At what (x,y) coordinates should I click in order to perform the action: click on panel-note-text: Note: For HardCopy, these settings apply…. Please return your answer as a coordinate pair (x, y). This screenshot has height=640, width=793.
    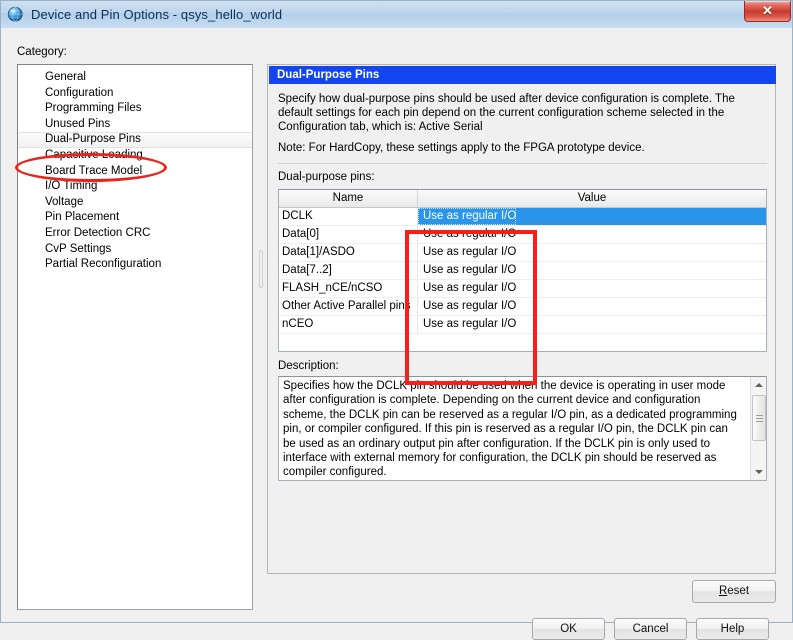
    Looking at the image, I should click on (461, 148).